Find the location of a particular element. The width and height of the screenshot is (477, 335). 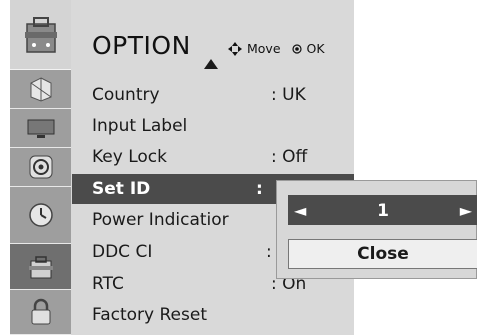

move-arrows-icon is located at coordinates (235, 48).